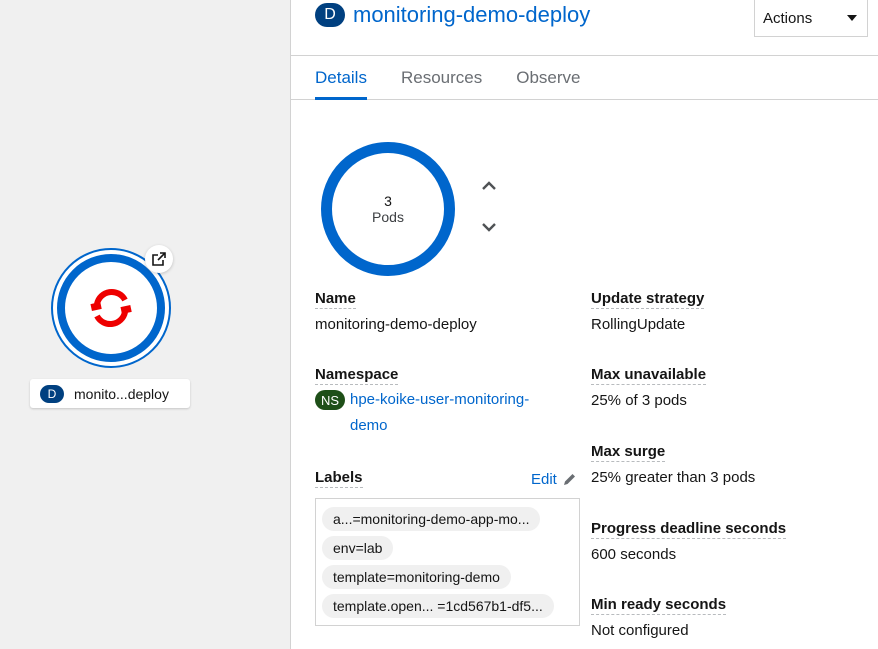  I want to click on progress-deadline-value: 600 seconds, so click(634, 554).